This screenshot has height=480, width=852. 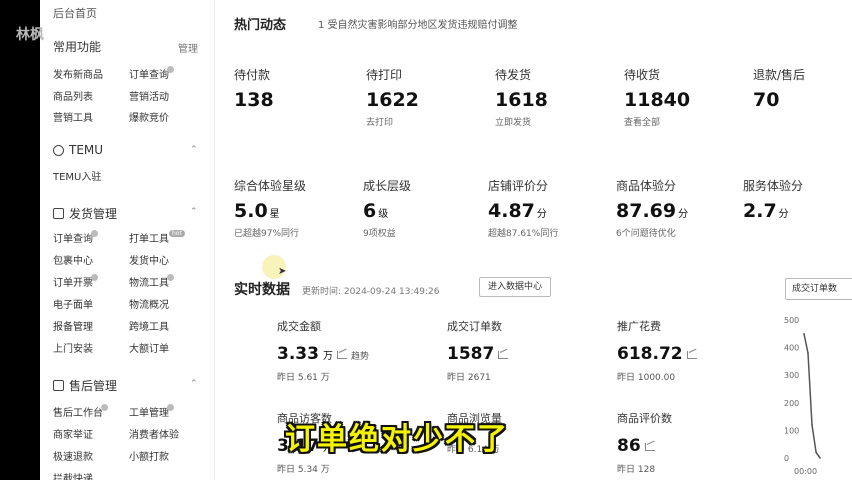 I want to click on stat-value: 70, so click(x=766, y=100).